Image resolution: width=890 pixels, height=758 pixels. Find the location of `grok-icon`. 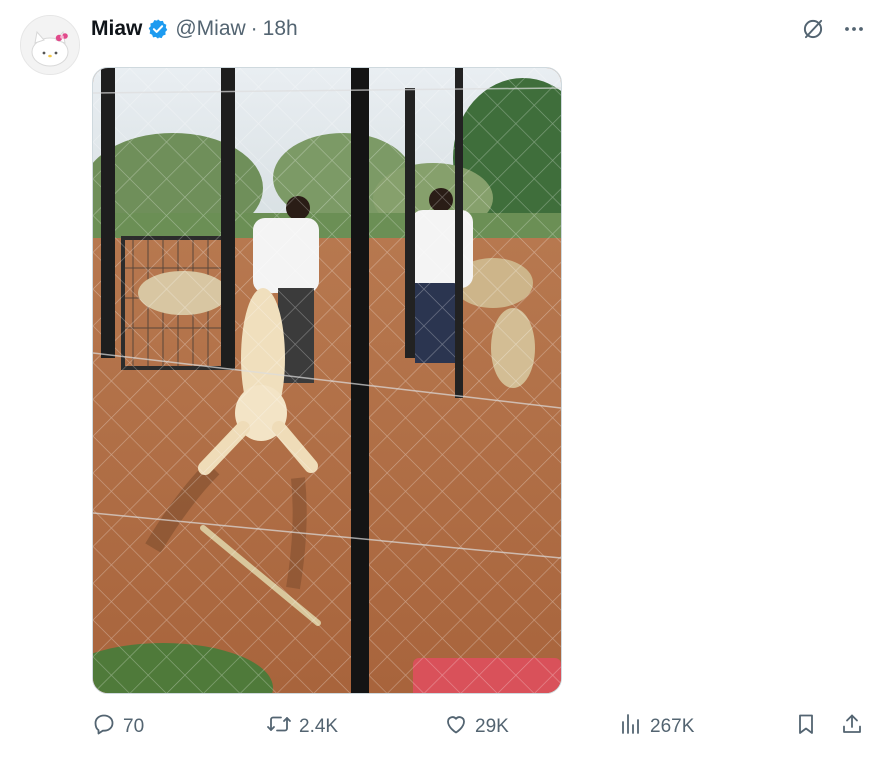

grok-icon is located at coordinates (813, 29).